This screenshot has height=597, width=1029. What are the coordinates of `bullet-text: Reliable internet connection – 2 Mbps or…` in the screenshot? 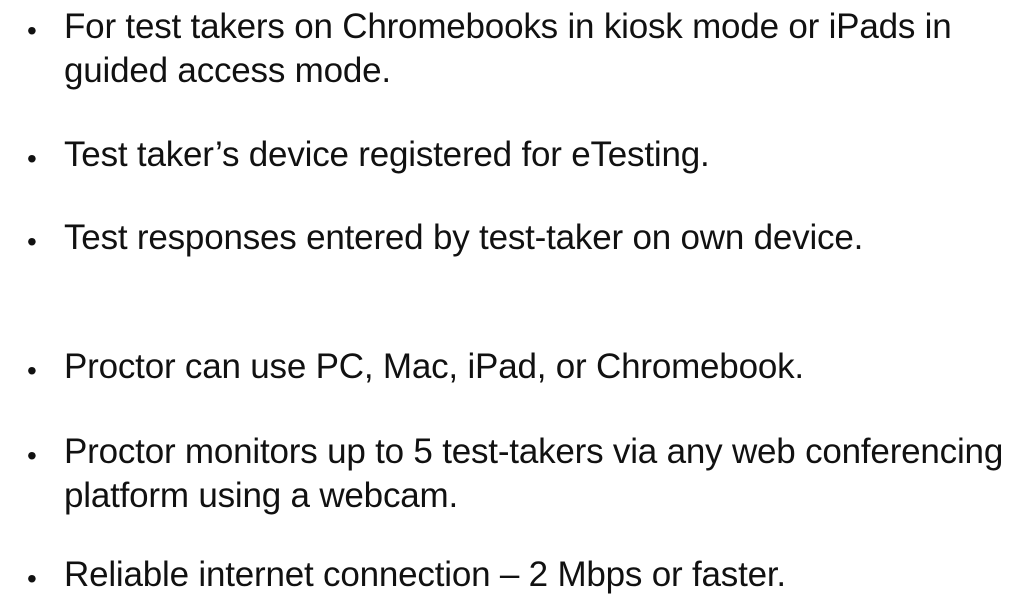 It's located at (425, 574).